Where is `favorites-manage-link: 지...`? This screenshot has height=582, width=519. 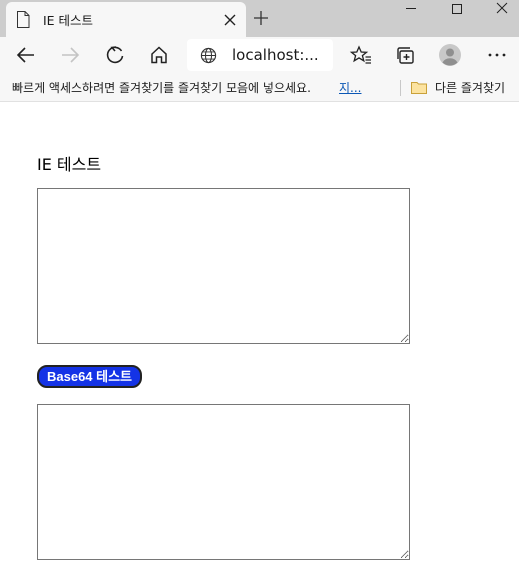 favorites-manage-link: 지... is located at coordinates (350, 87).